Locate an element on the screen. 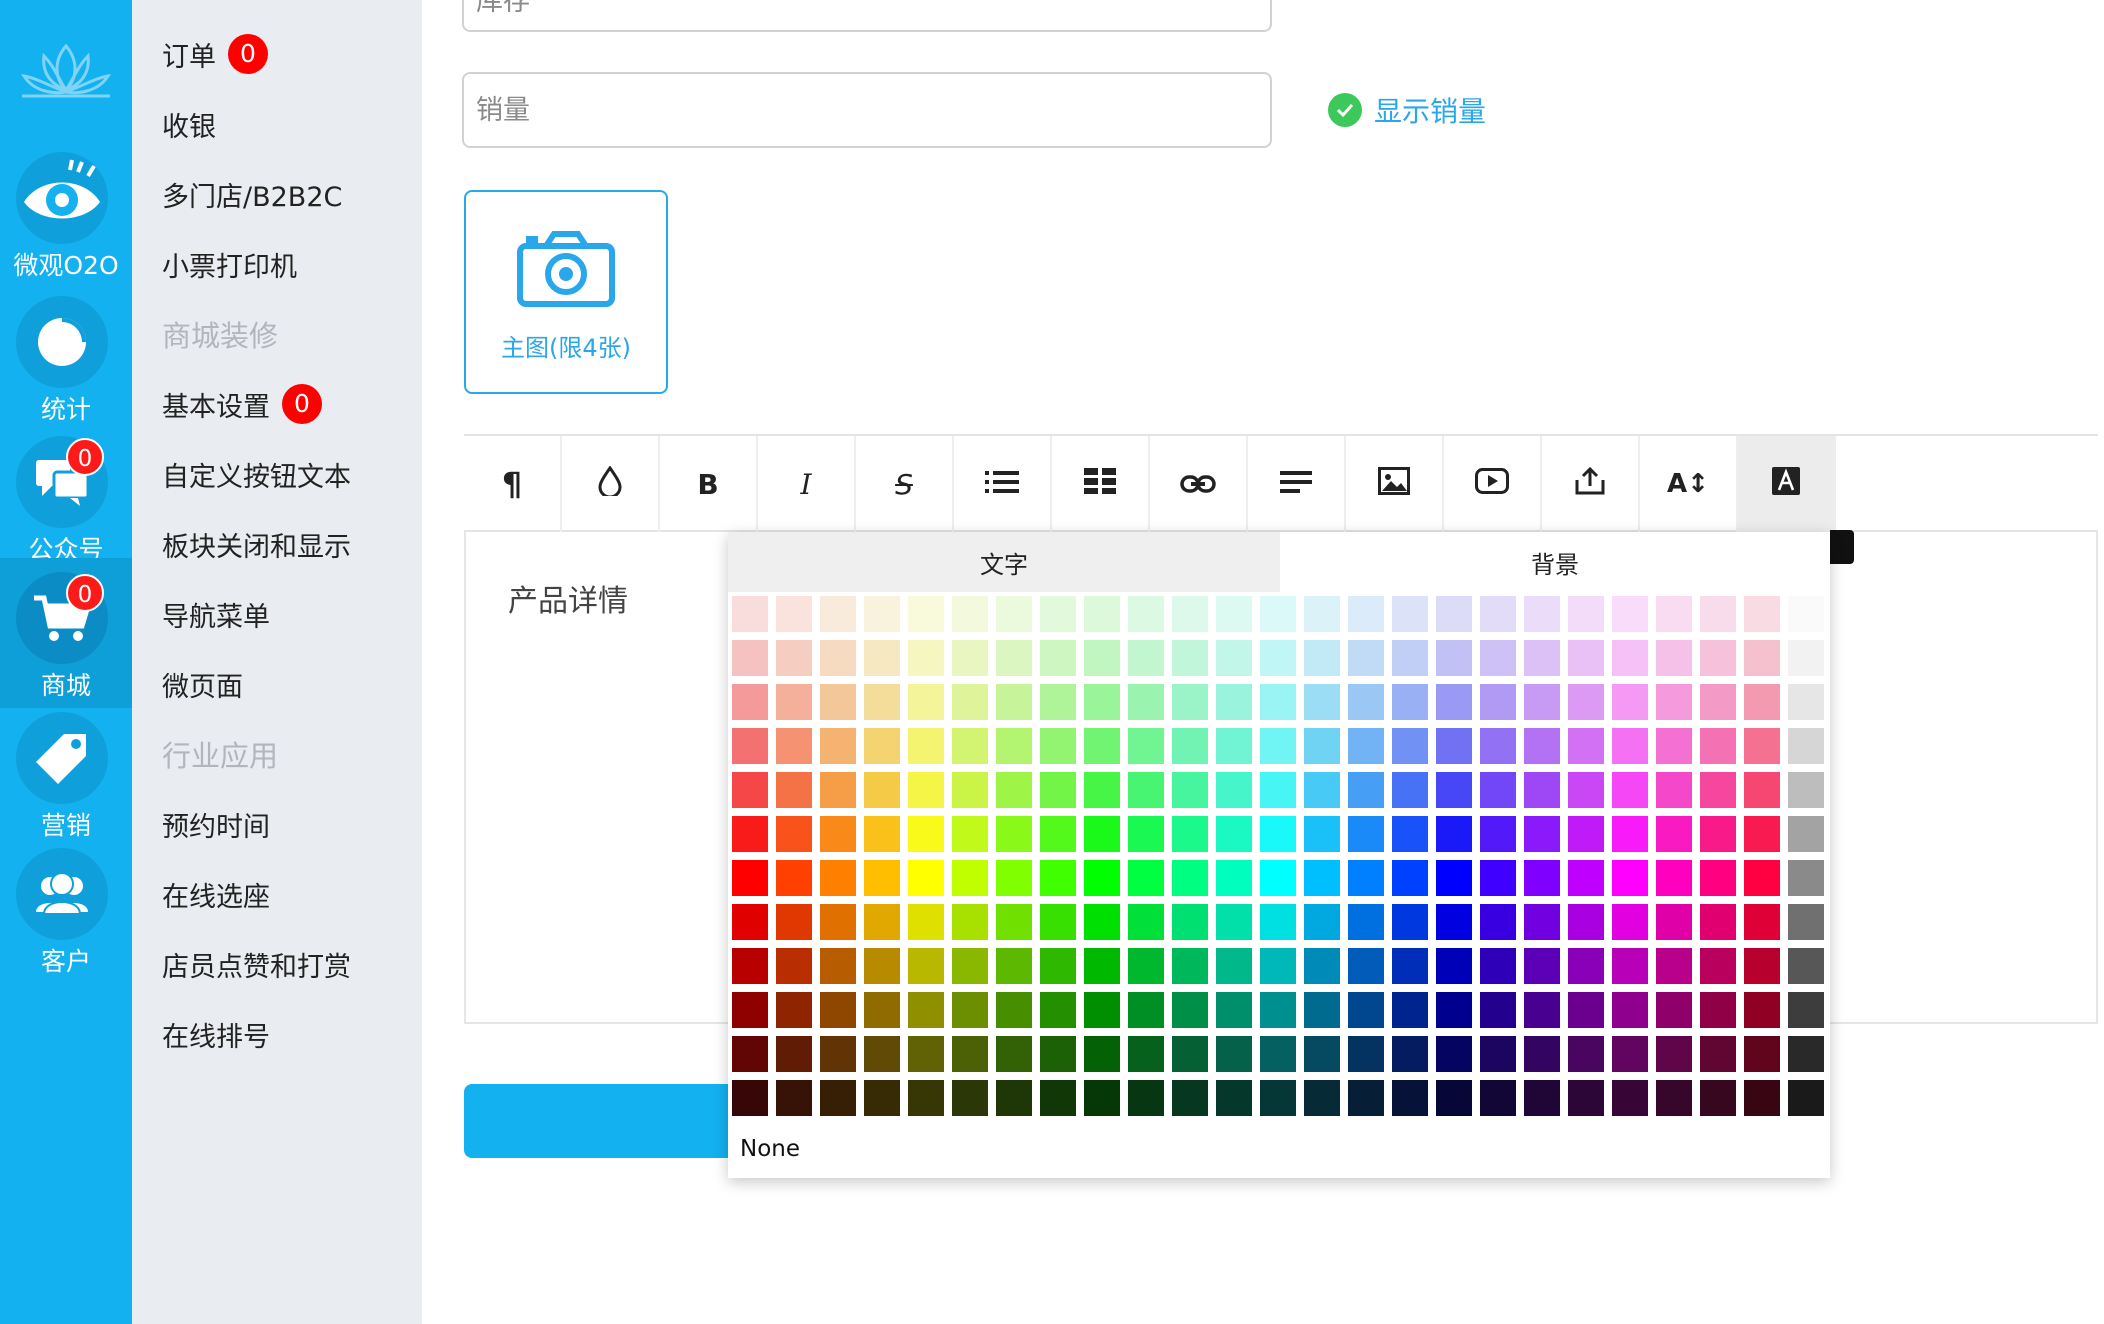 The width and height of the screenshot is (2104, 1324). main-image-upload: 主图(限4张) is located at coordinates (566, 292).